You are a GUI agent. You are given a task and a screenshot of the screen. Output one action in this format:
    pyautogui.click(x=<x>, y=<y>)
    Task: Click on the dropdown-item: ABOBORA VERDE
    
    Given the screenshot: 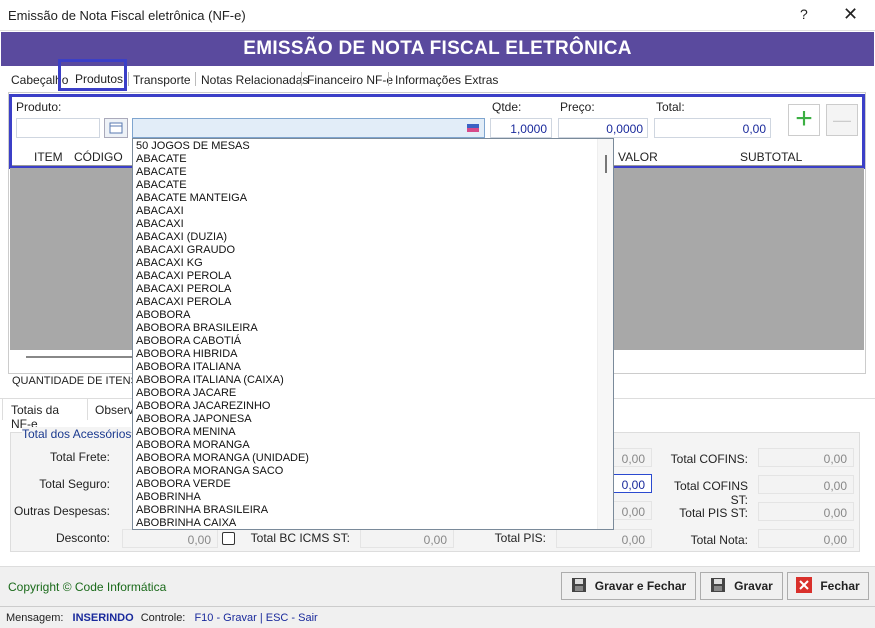 What is the action you would take?
    pyautogui.click(x=183, y=484)
    